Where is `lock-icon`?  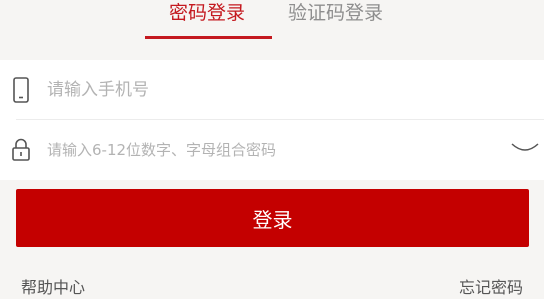 lock-icon is located at coordinates (21, 150).